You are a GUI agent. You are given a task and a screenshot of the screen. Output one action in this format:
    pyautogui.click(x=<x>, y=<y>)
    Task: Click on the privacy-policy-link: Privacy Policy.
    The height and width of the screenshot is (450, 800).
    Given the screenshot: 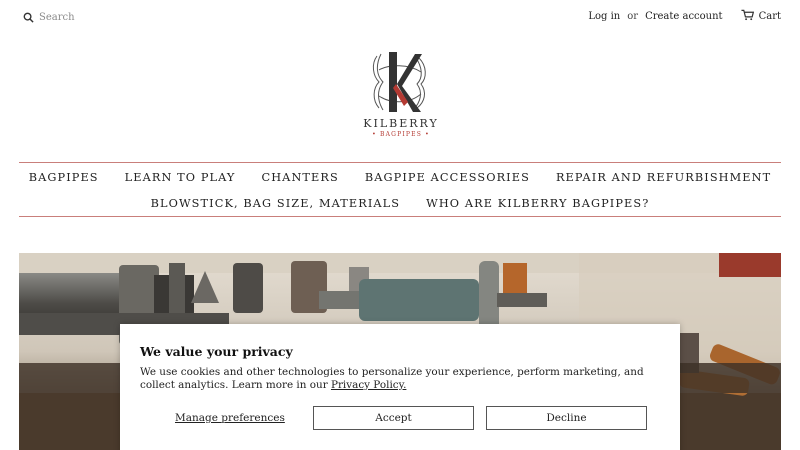 What is the action you would take?
    pyautogui.click(x=368, y=385)
    